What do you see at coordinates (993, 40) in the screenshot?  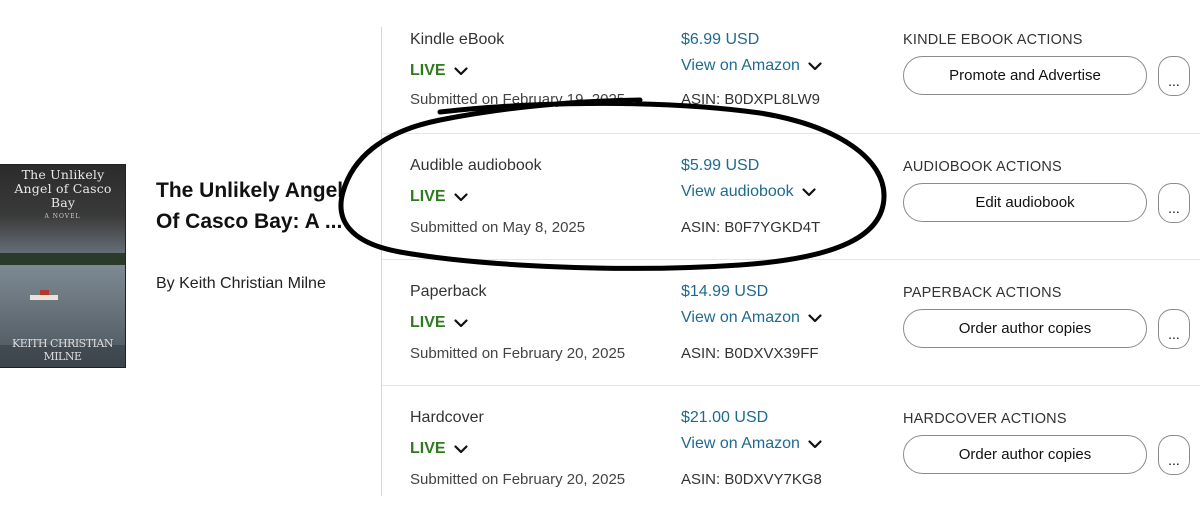 I see `actions-heading: KINDLE EBOOK ACTIONS` at bounding box center [993, 40].